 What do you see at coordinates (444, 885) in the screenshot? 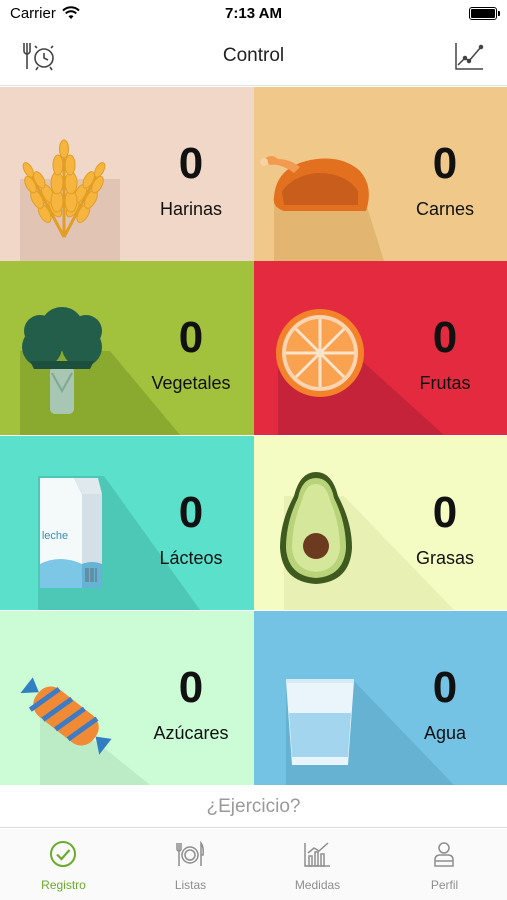
I see `tab-perfil-label: Perfil` at bounding box center [444, 885].